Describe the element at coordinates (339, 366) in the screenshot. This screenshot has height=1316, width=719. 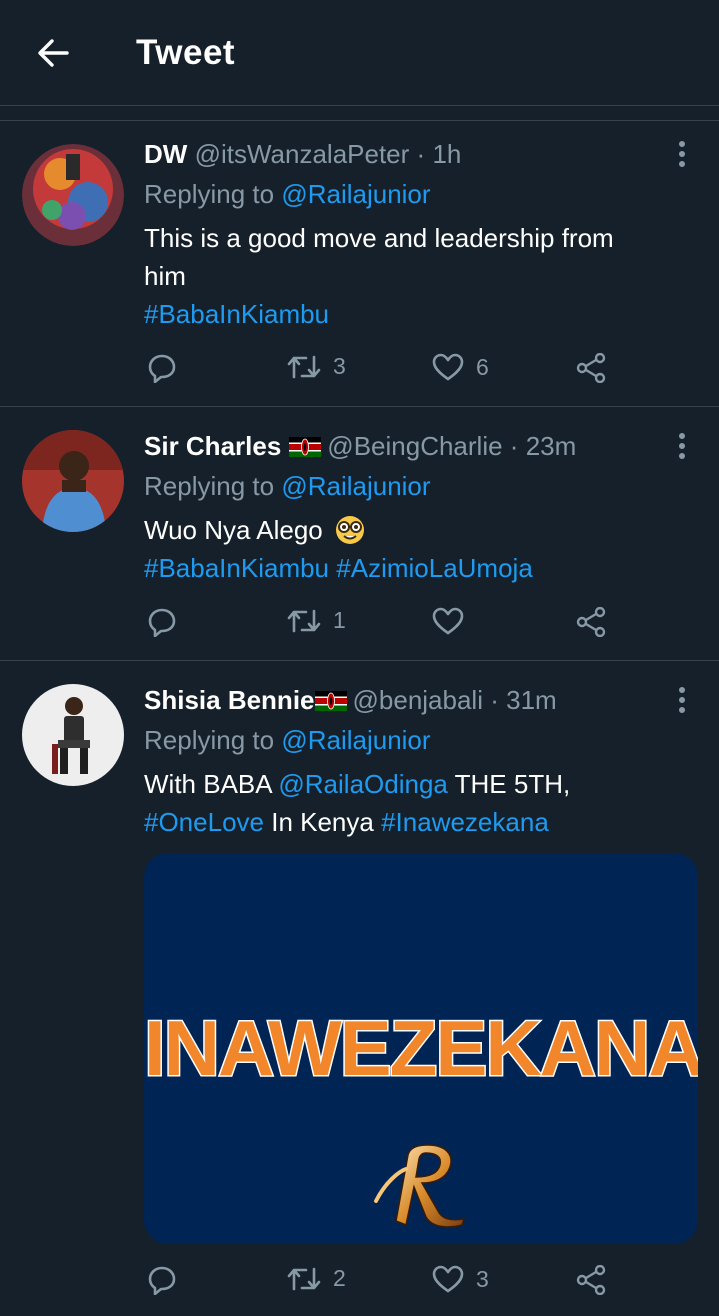
I see `retweet-count: 3` at that location.